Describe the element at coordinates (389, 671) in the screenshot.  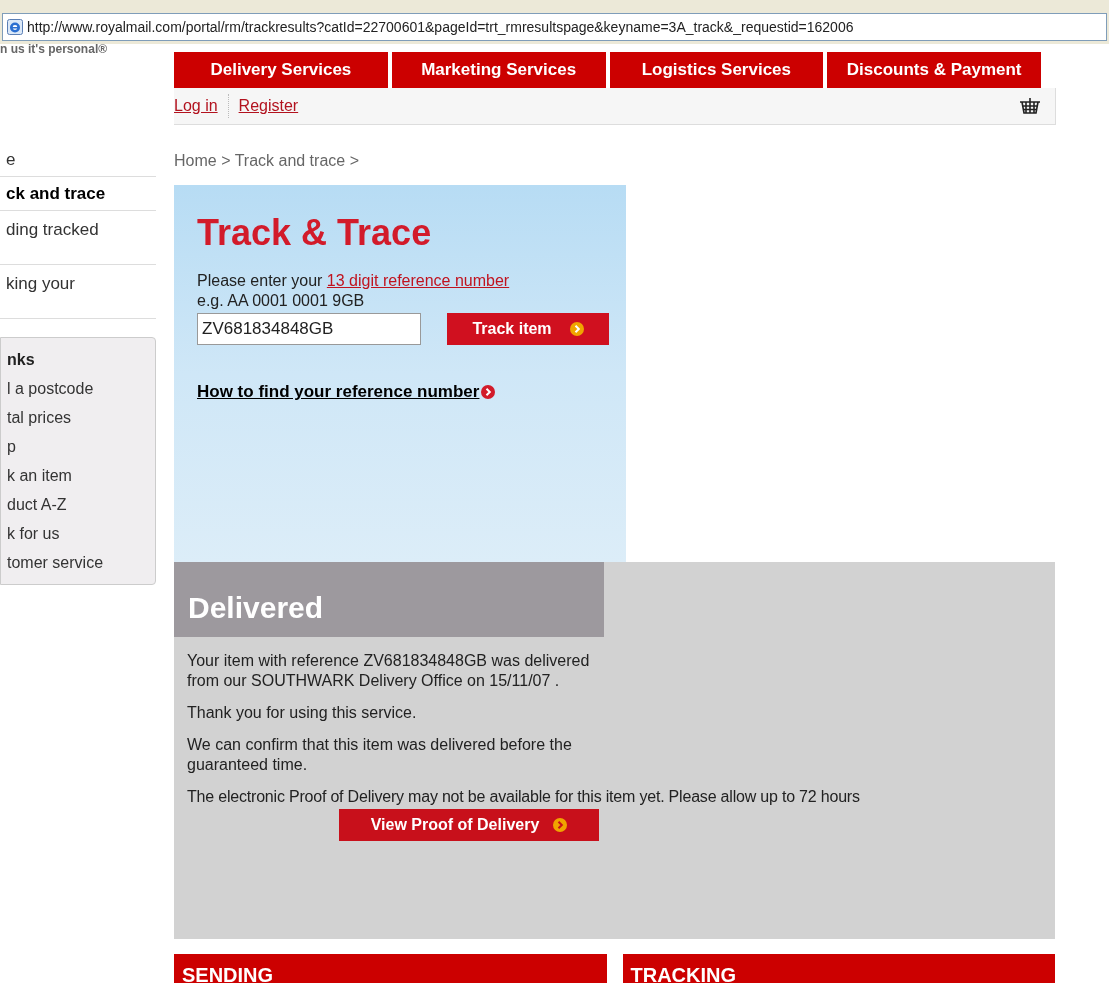
I see `result-text: Your item with reference ZV681834848GB was delivered from our SOUTHWARK Delivery Office on 15/11/07 .` at that location.